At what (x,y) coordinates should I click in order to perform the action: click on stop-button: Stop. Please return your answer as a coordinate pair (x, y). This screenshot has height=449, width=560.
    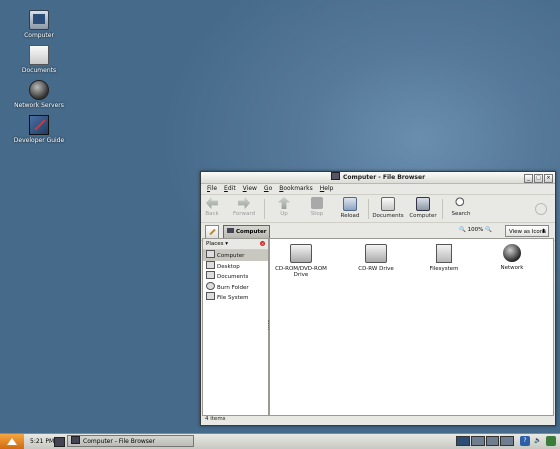
    Looking at the image, I should click on (317, 207).